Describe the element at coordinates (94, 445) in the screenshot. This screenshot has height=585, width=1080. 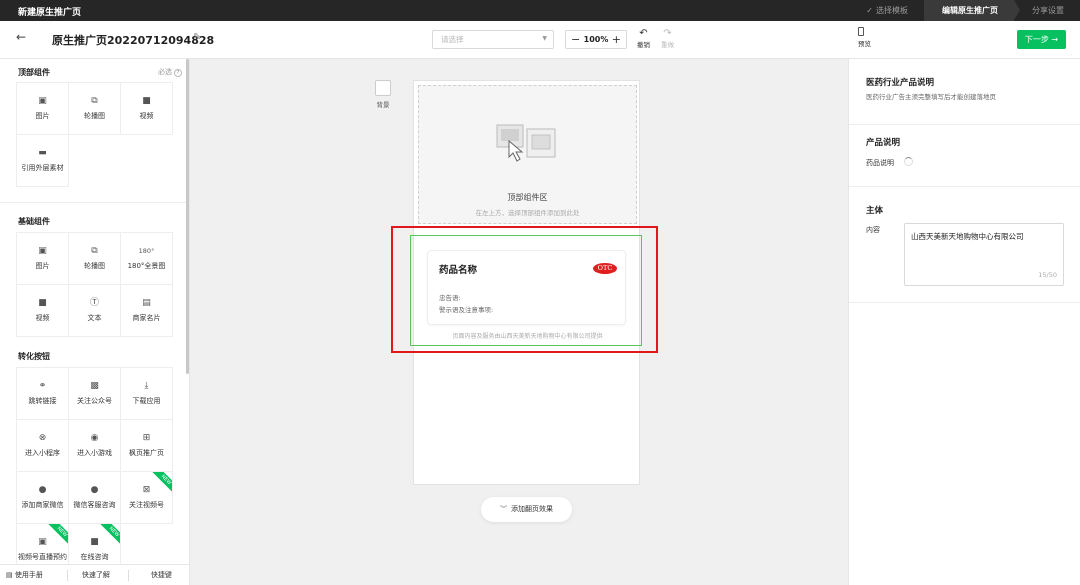
I see `button-mini-game: ◉ 进入小游戏` at that location.